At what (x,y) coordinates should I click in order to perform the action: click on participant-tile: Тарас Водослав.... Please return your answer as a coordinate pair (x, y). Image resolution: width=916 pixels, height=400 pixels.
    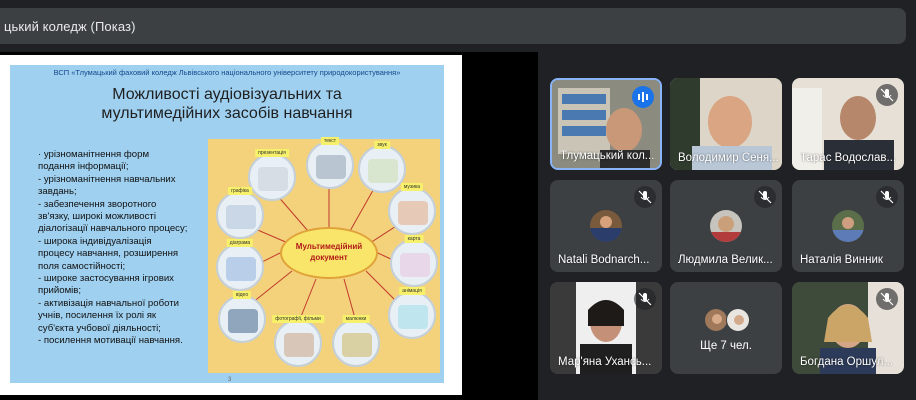
    Looking at the image, I should click on (848, 124).